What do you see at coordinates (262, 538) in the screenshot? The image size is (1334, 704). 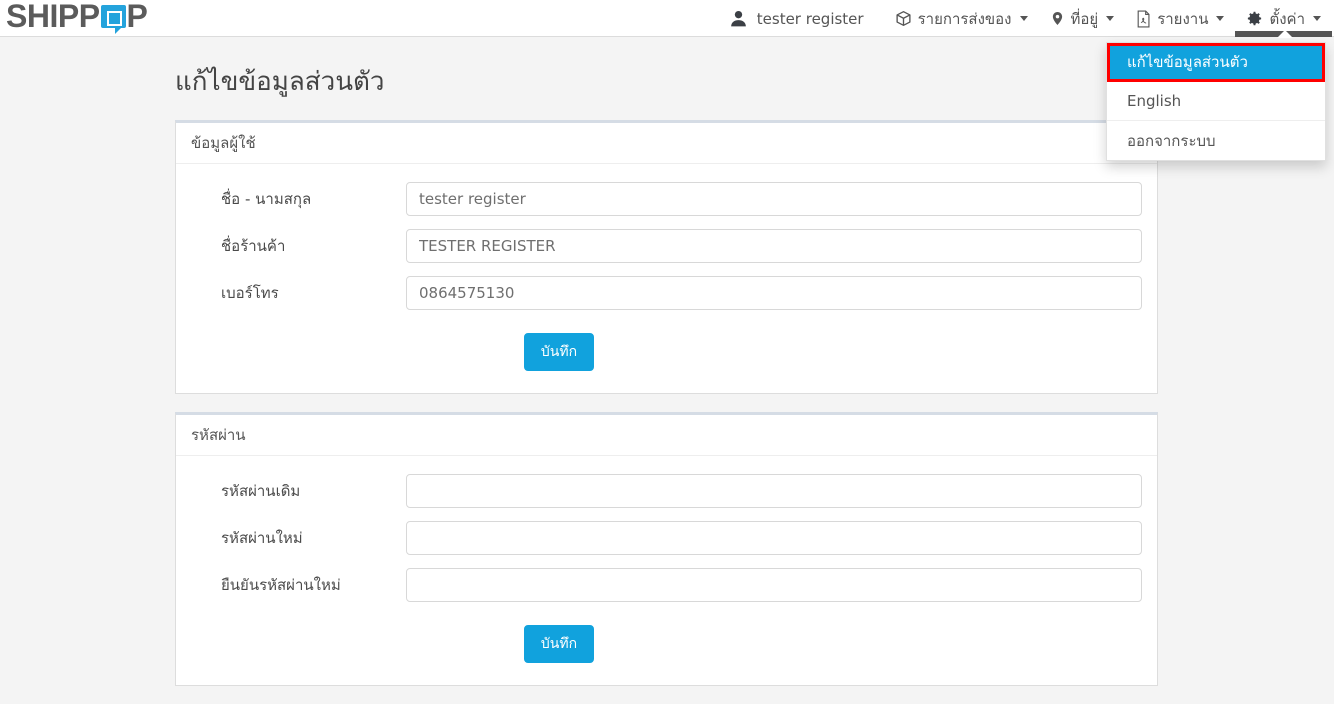 I see `new-password-label: รหัสผ่านใหม่` at bounding box center [262, 538].